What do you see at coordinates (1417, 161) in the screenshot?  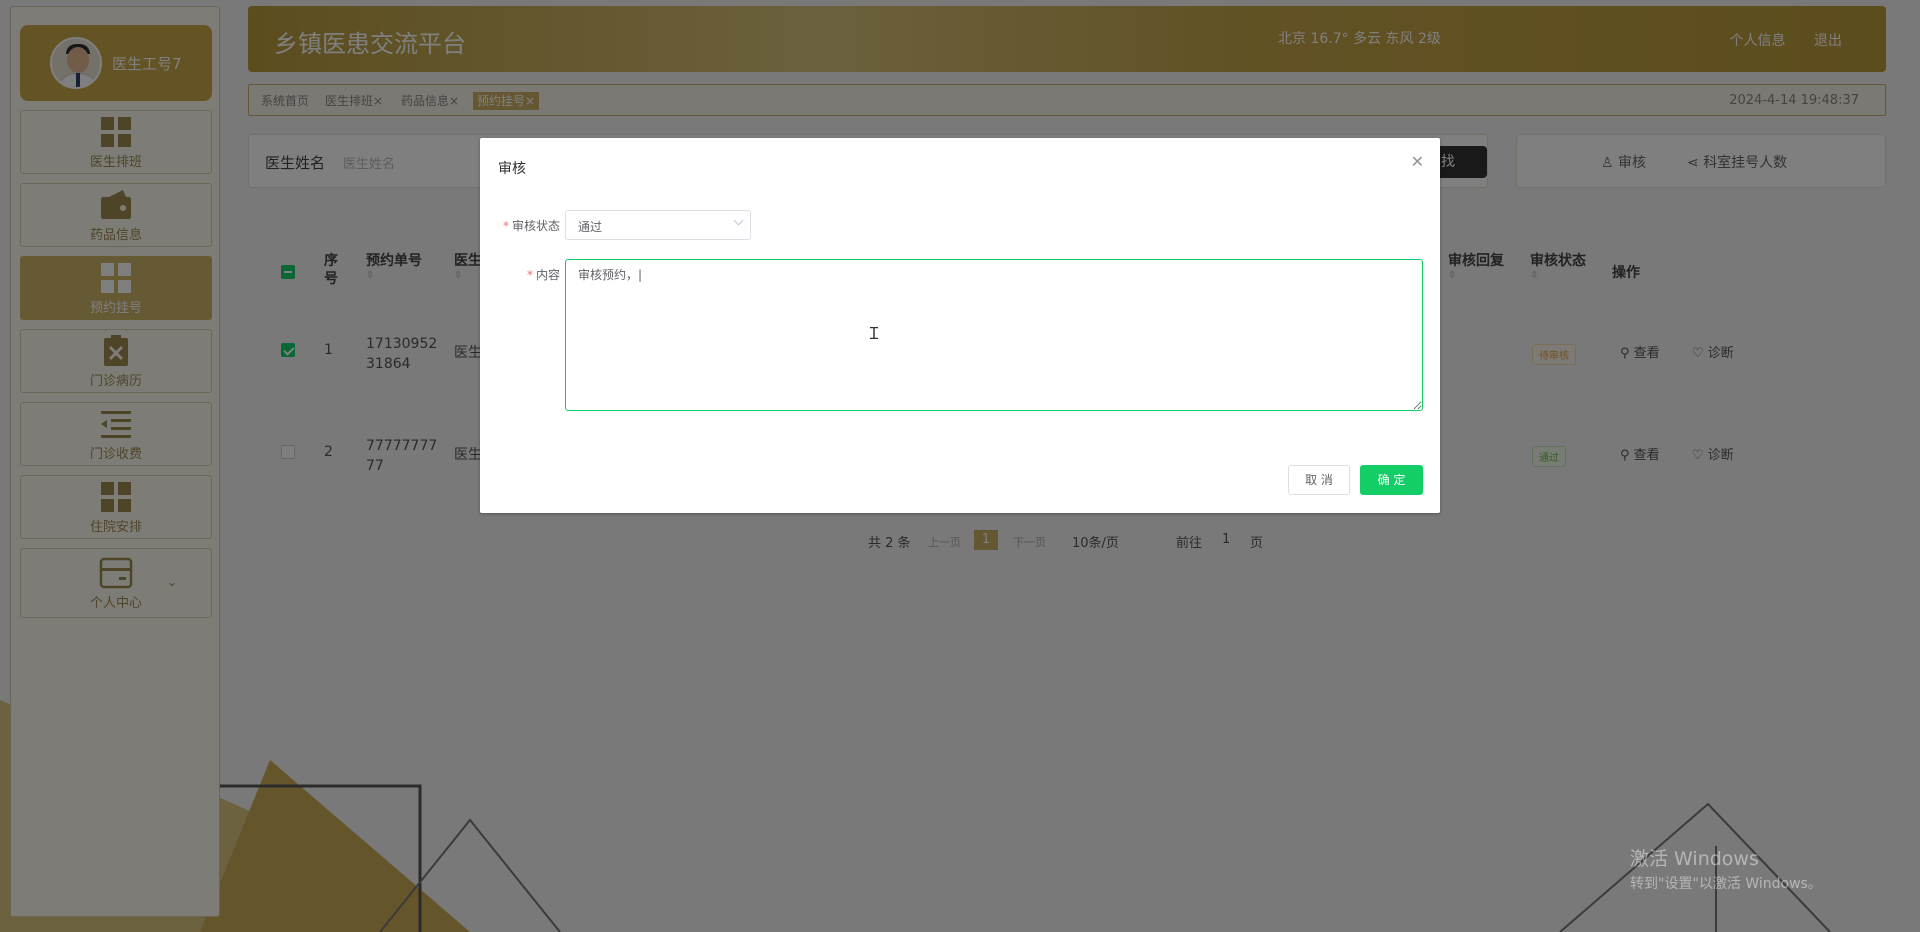 I see `close-icon: ✕` at bounding box center [1417, 161].